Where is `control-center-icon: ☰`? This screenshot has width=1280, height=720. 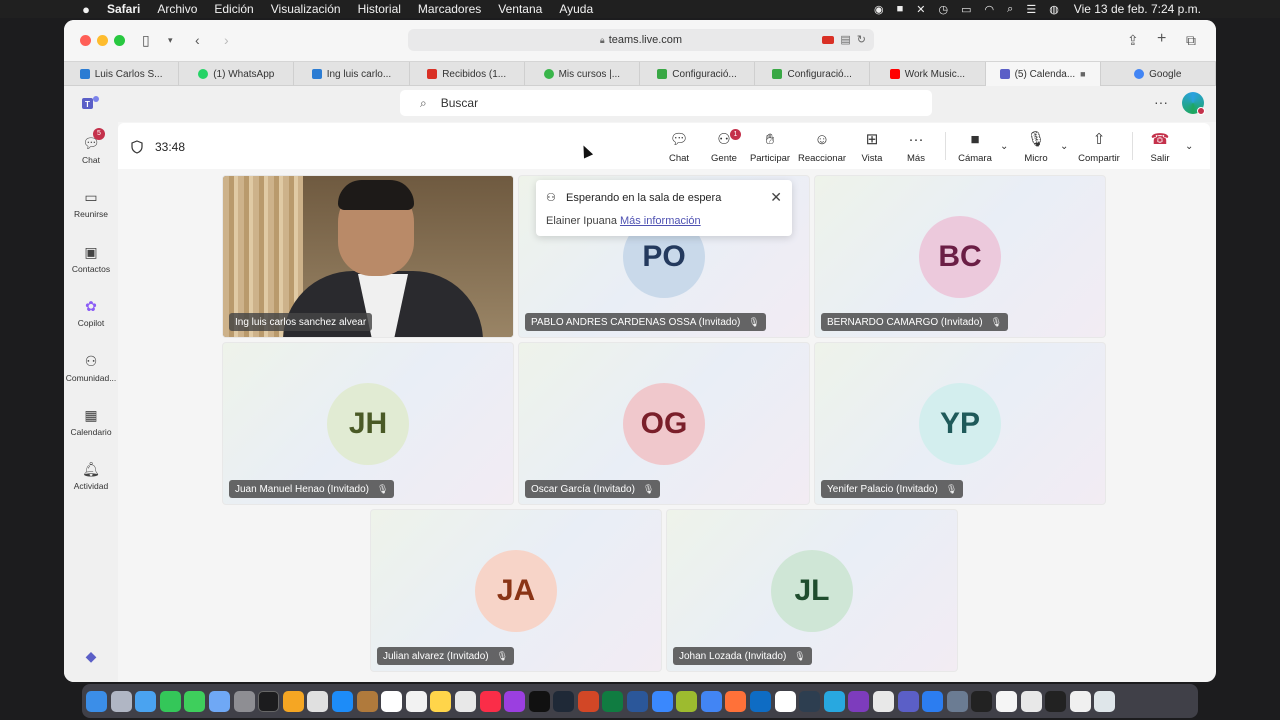 control-center-icon: ☰ is located at coordinates (1031, 9).